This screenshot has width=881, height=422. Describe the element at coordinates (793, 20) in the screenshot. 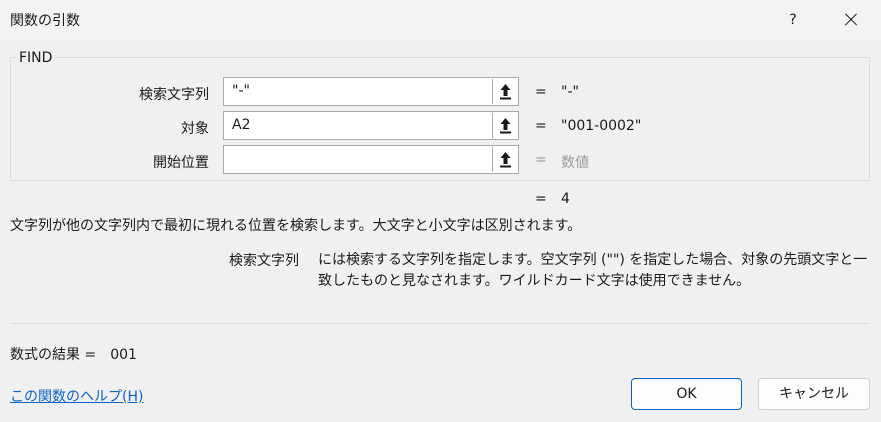

I see `help-button: ?` at that location.